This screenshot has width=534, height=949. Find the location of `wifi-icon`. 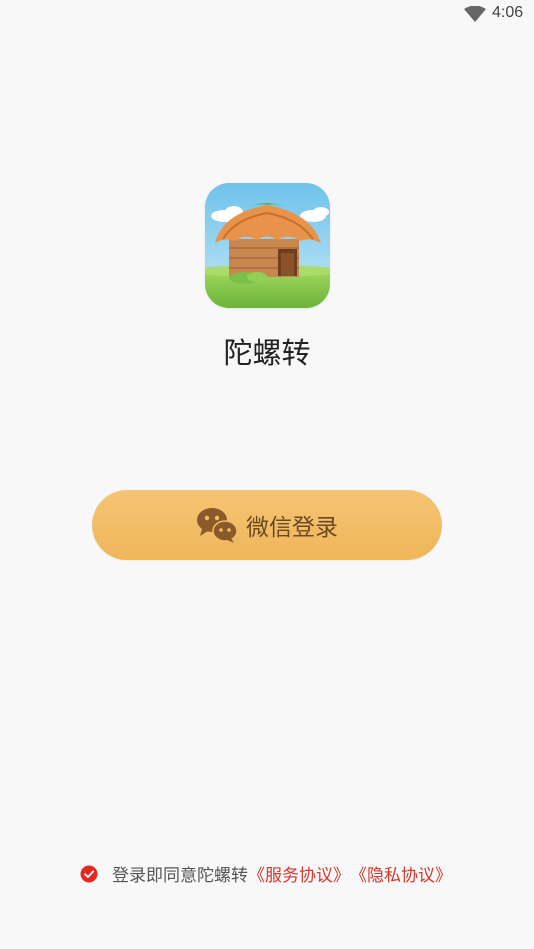

wifi-icon is located at coordinates (475, 14).